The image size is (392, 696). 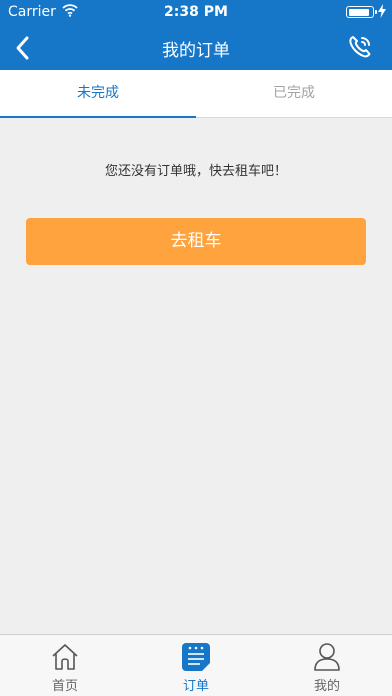 I want to click on order-tabs: 未完成 已完成, so click(x=196, y=94).